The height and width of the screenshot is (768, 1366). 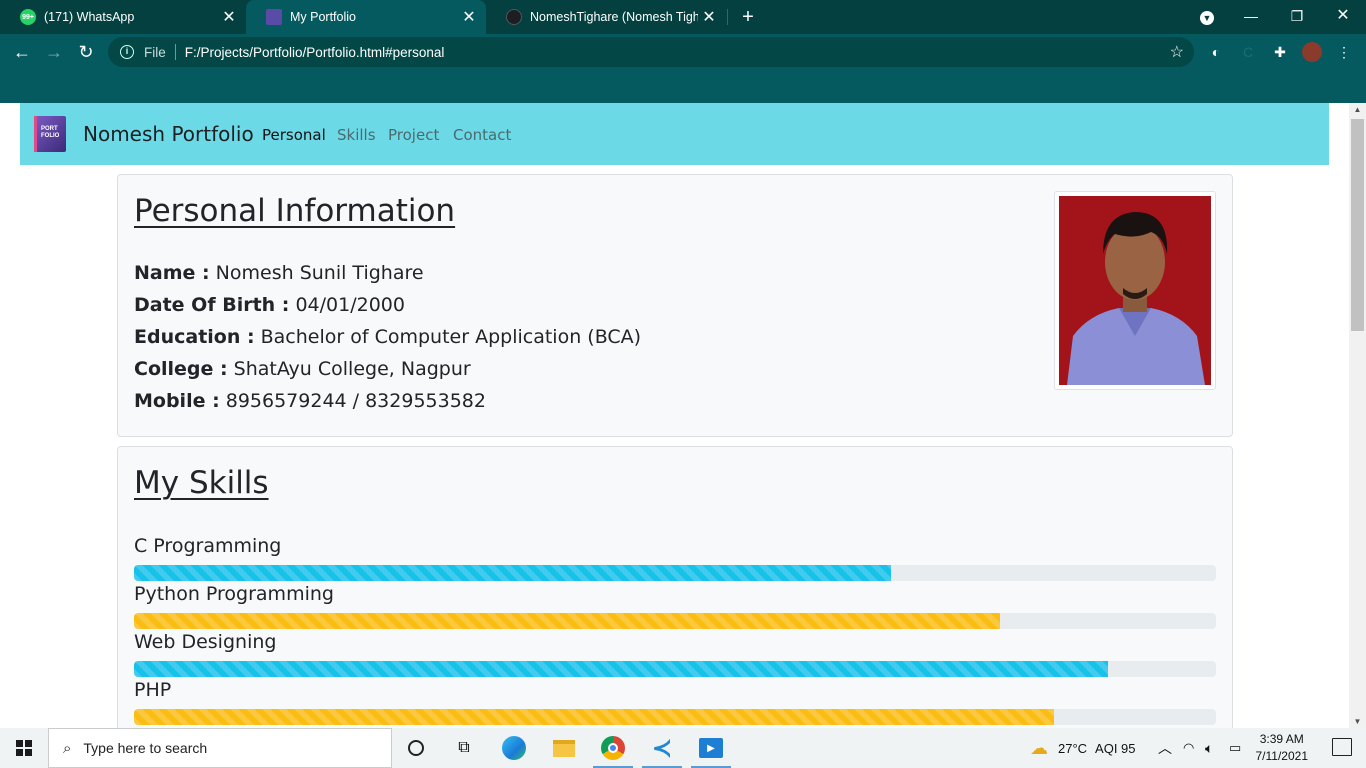 I want to click on scroll-down-icon: ▼, so click(x=1357, y=721).